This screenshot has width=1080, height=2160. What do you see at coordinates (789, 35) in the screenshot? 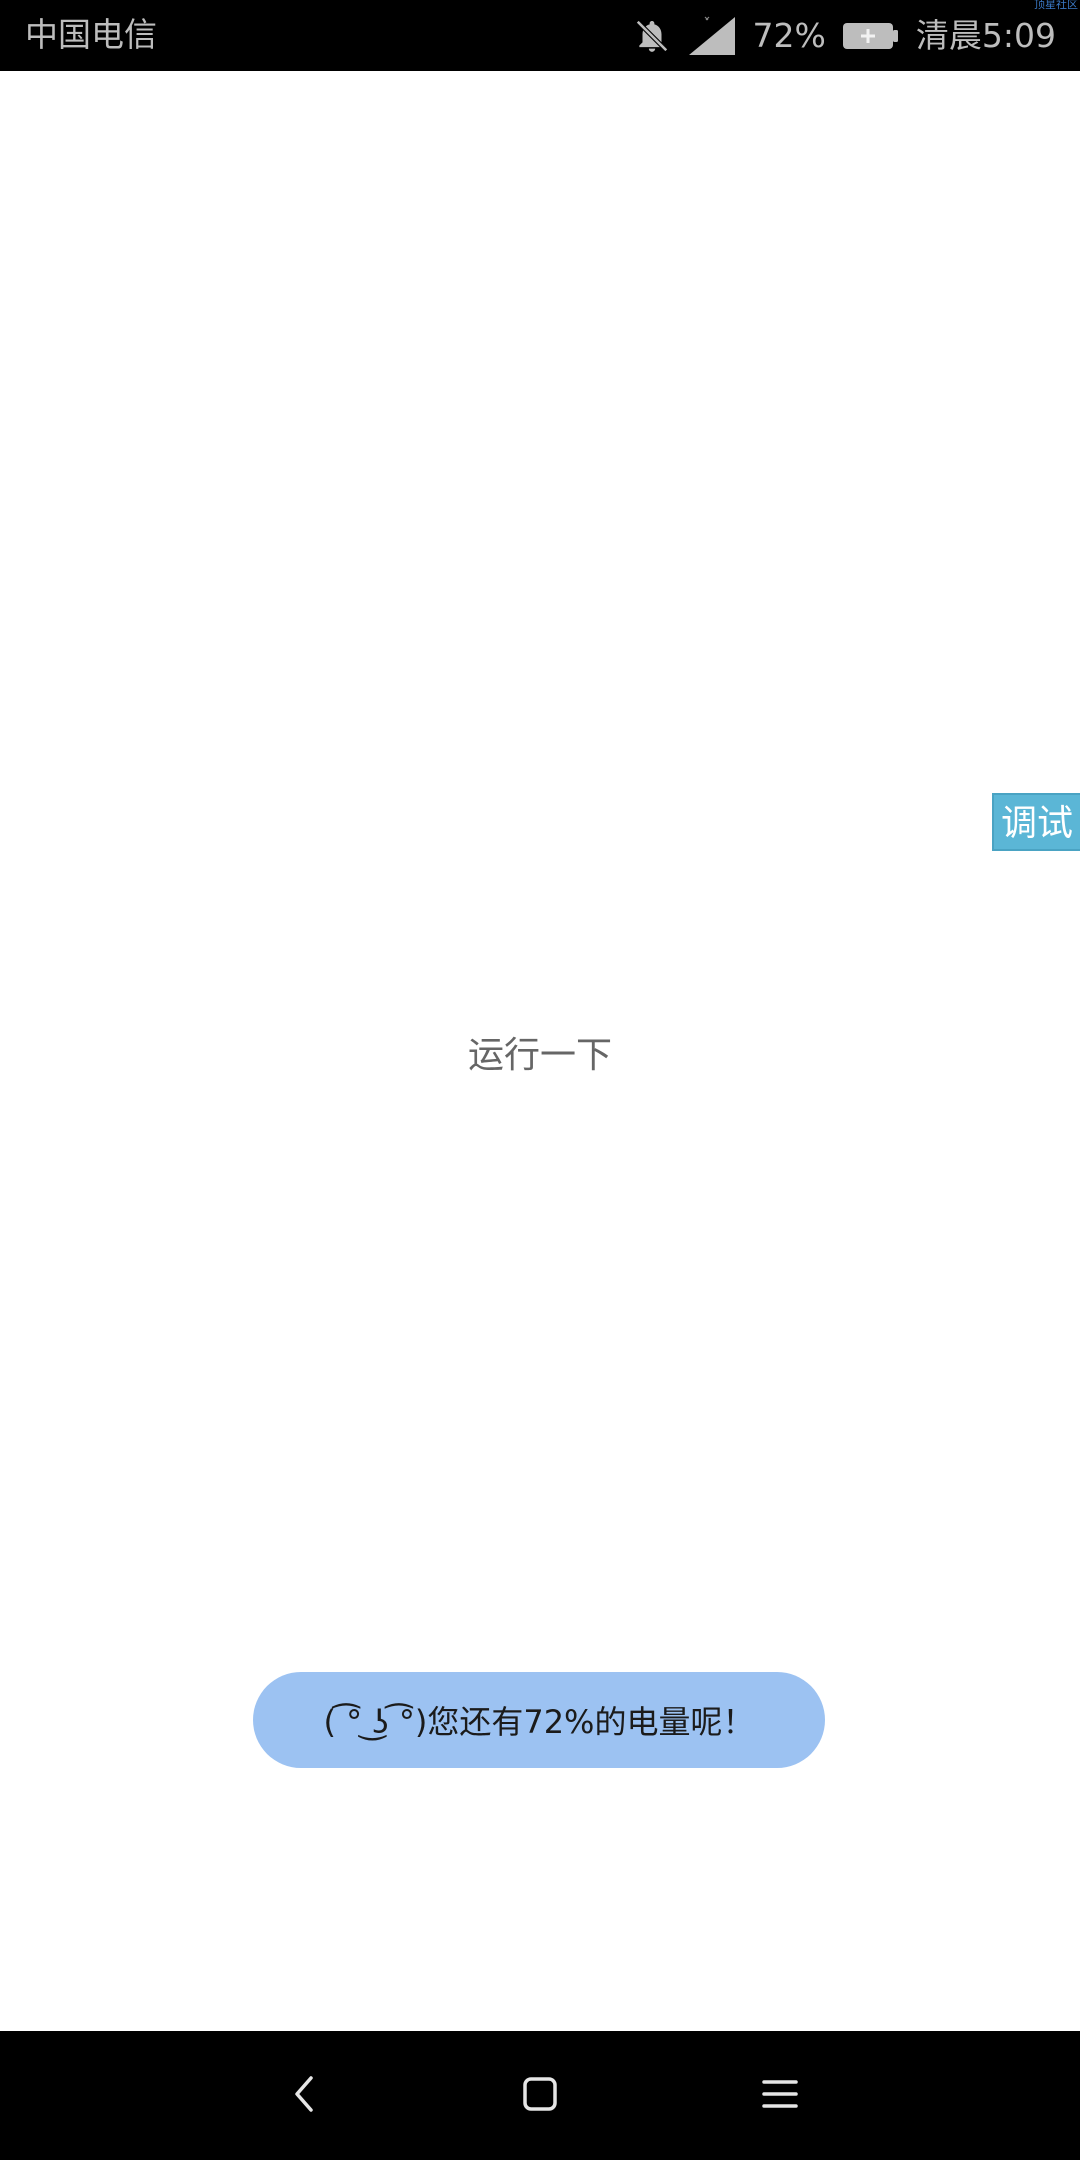
I see `battery-percent: 72%` at bounding box center [789, 35].